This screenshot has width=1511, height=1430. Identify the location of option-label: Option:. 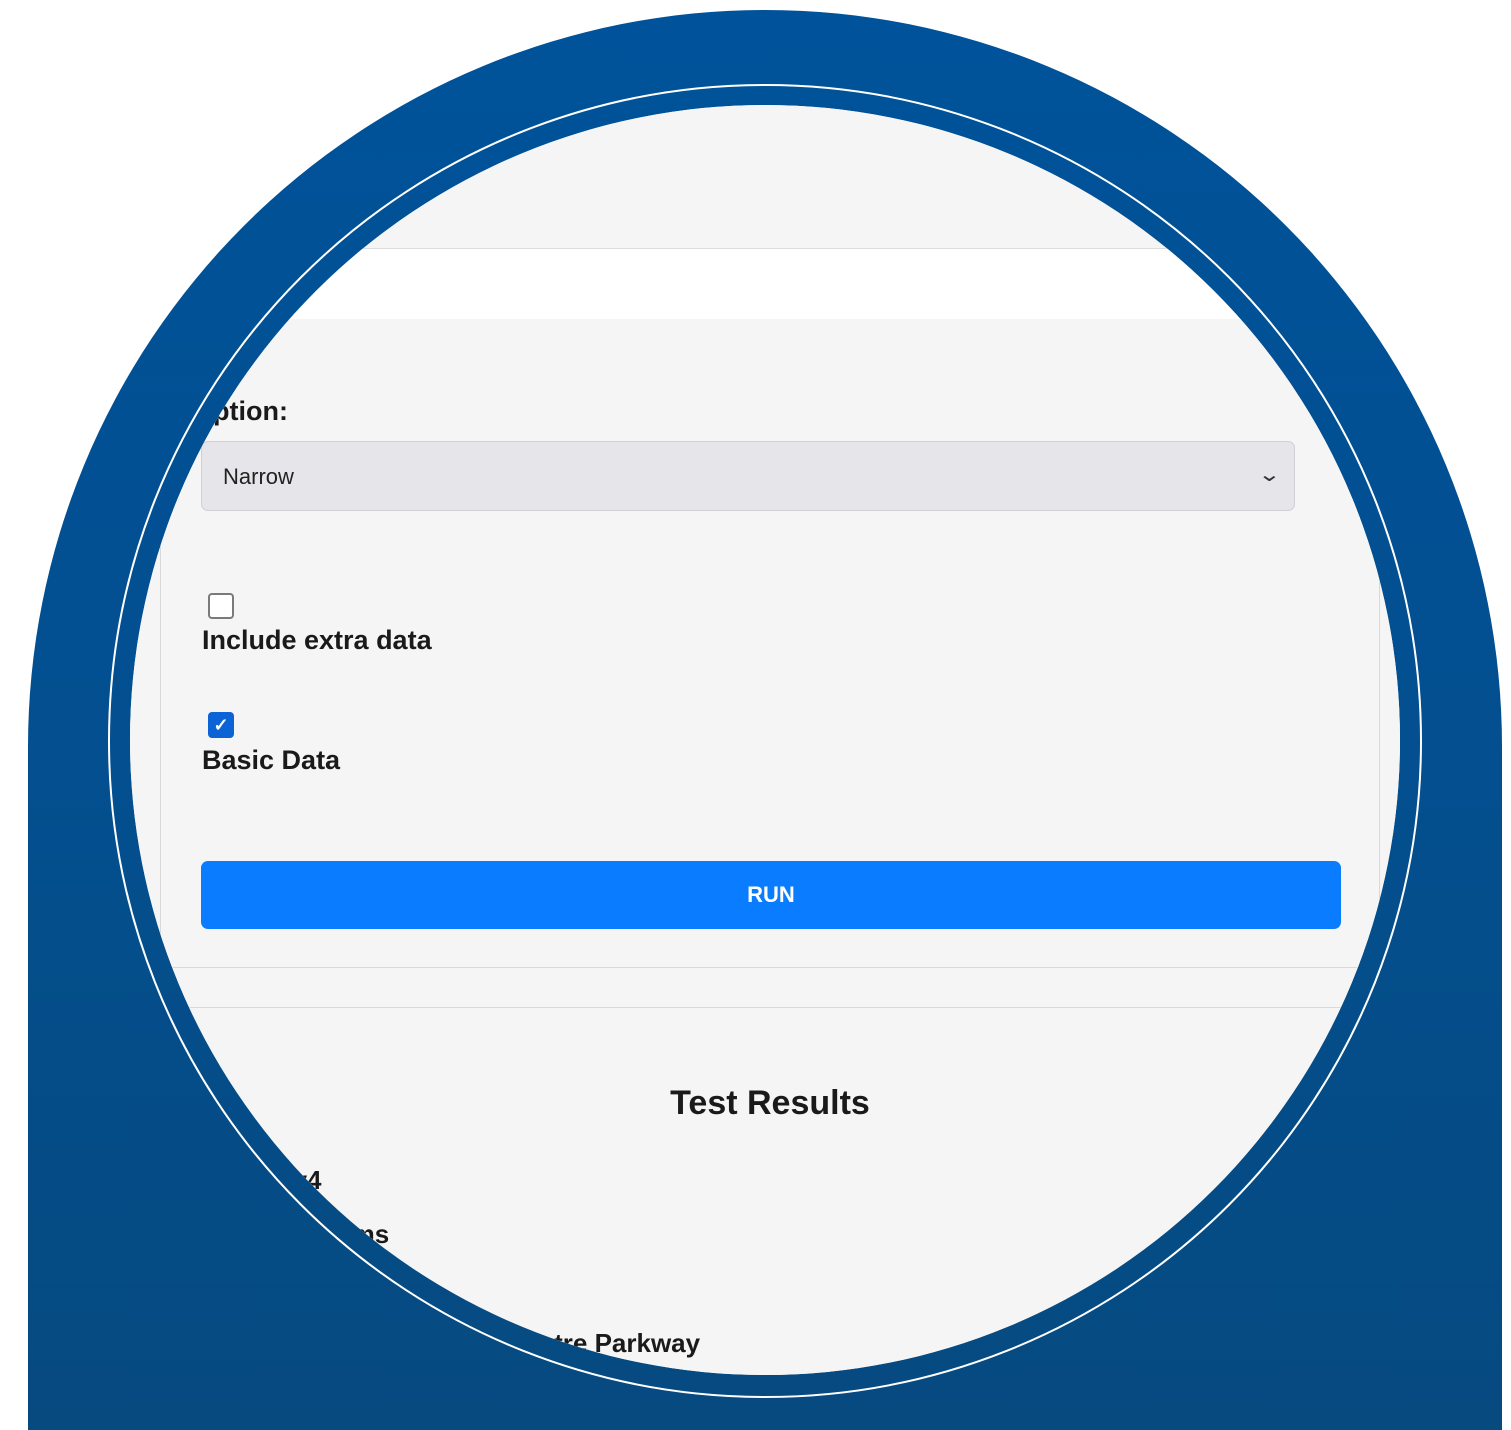
(240, 411).